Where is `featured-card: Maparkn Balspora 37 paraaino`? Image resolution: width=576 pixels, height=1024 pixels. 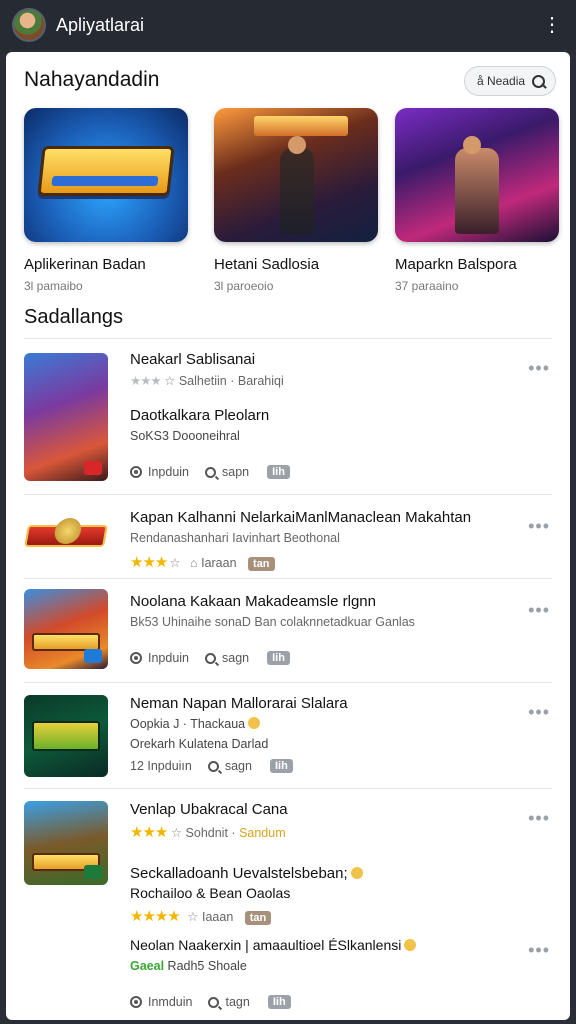 featured-card: Maparkn Balspora 37 paraaino is located at coordinates (477, 200).